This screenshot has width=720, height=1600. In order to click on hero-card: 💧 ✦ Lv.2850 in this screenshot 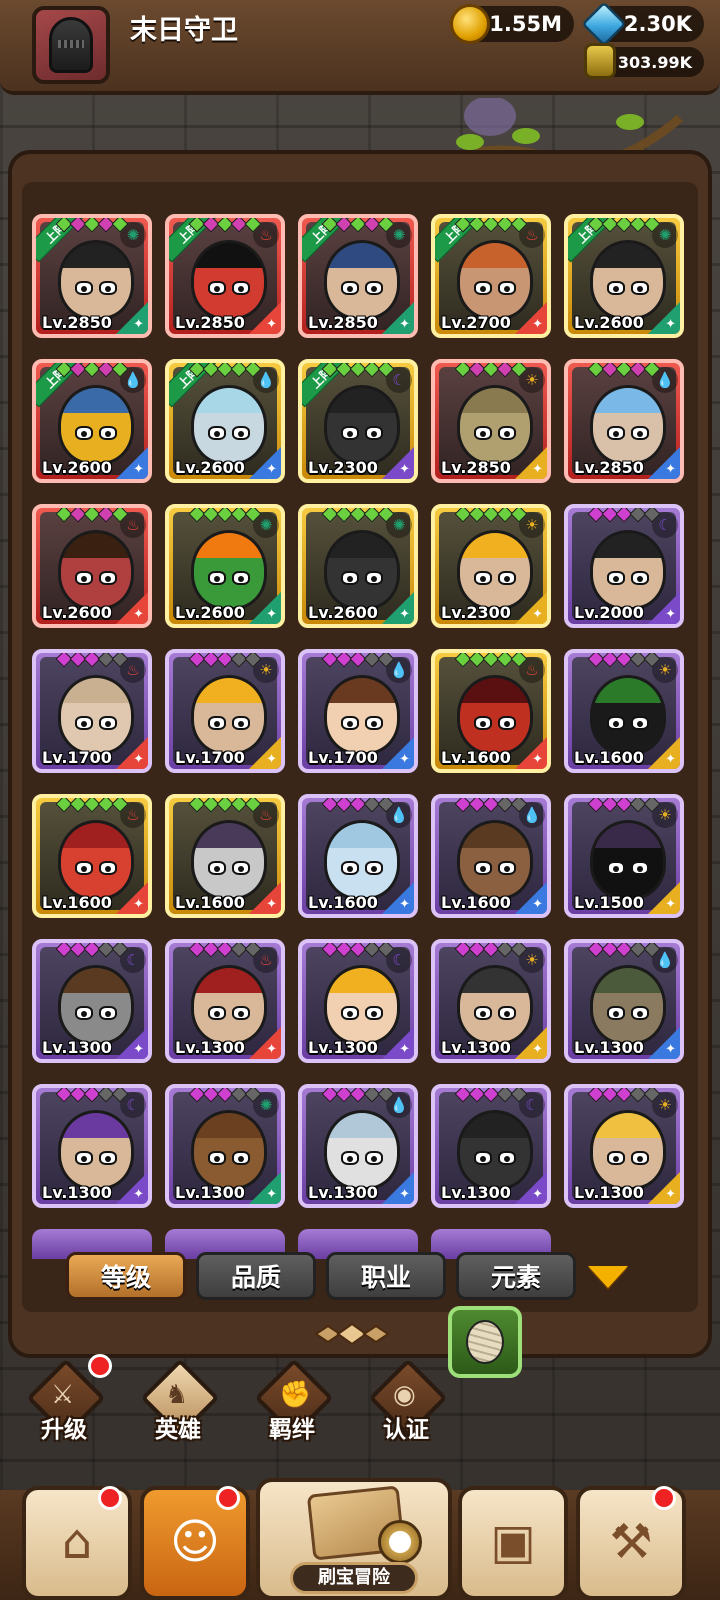, I will do `click(624, 421)`.